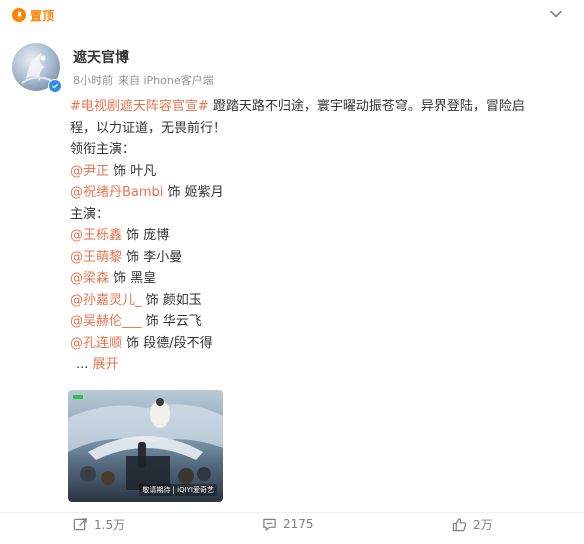  I want to click on role-text: 饰 叶凡, so click(133, 171).